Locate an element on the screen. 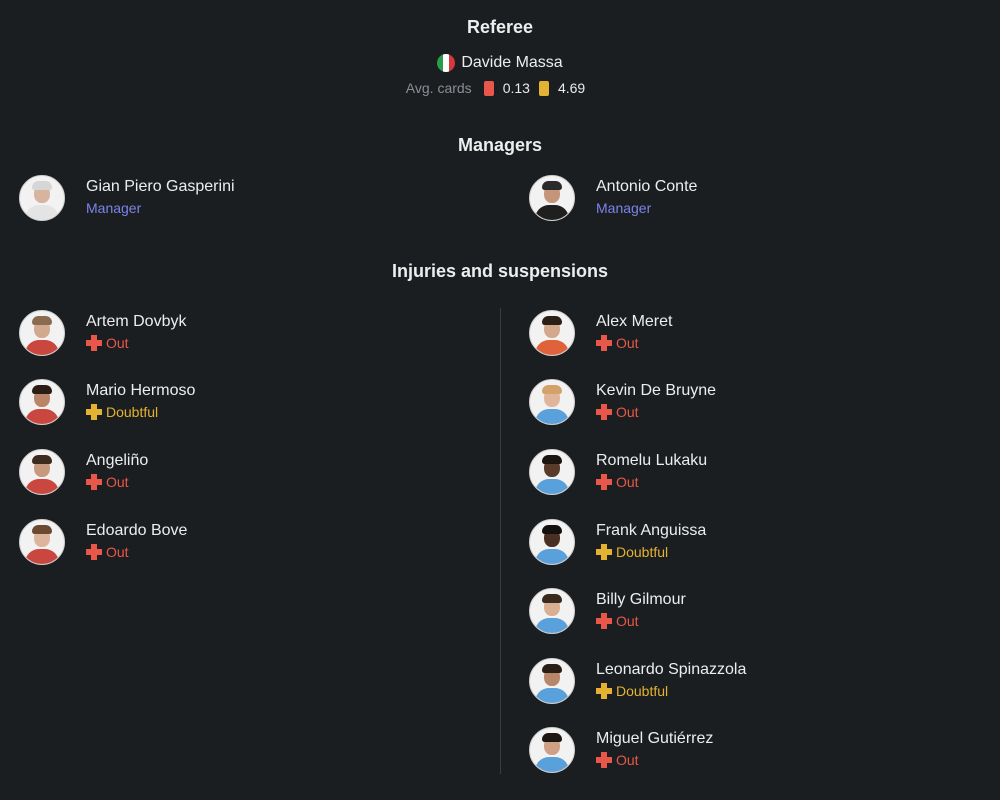  injuries-heading: Injuries and suspensions is located at coordinates (500, 271).